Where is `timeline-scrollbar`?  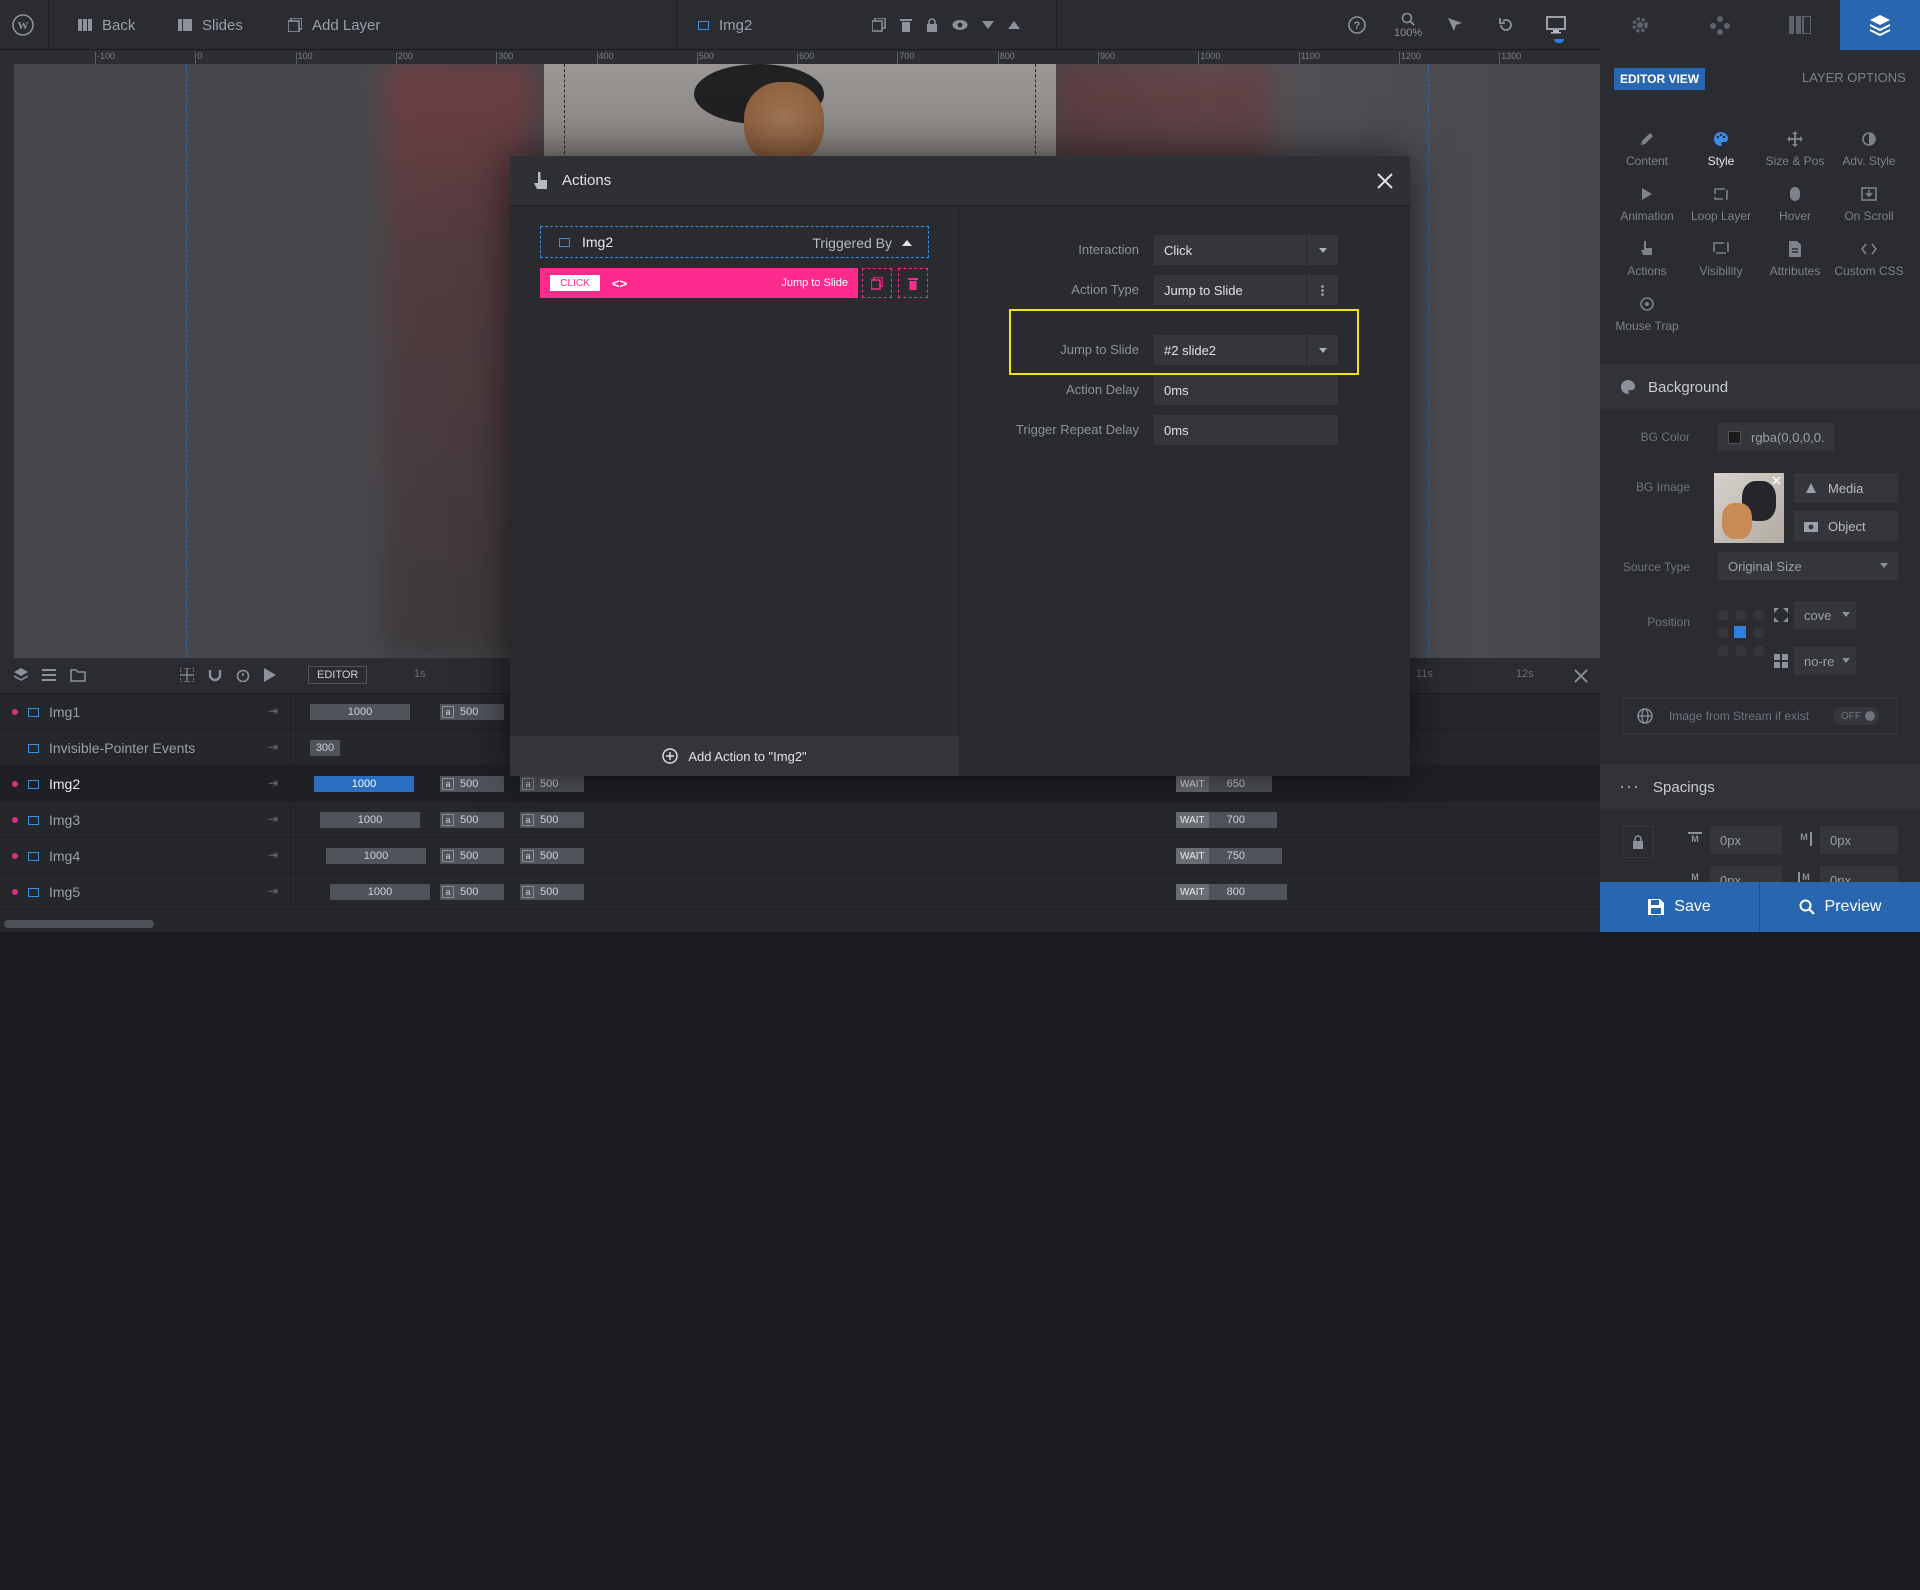
timeline-scrollbar is located at coordinates (79, 924).